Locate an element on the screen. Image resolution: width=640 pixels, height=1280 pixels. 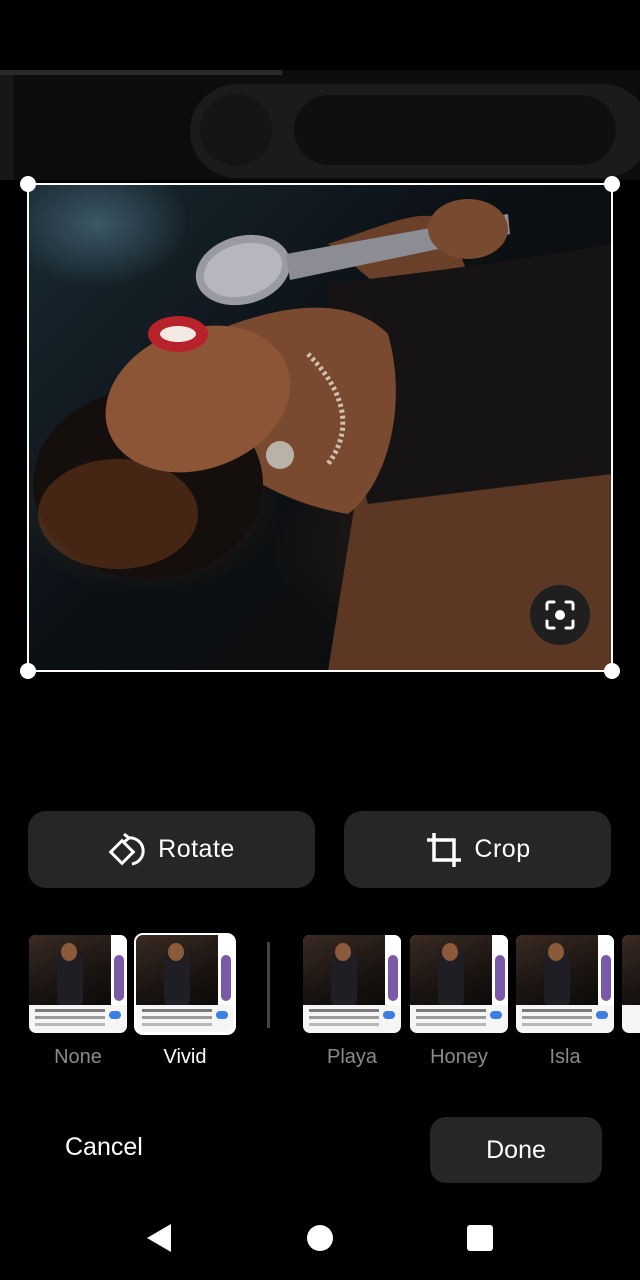
filter-label: Honey is located at coordinates (459, 1057).